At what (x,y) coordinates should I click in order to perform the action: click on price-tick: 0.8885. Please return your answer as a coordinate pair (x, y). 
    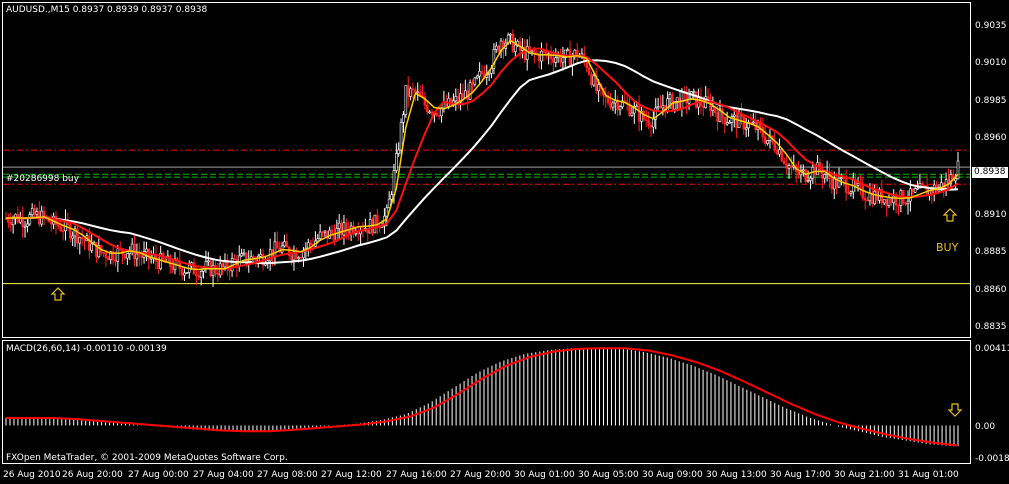
    Looking at the image, I should click on (991, 252).